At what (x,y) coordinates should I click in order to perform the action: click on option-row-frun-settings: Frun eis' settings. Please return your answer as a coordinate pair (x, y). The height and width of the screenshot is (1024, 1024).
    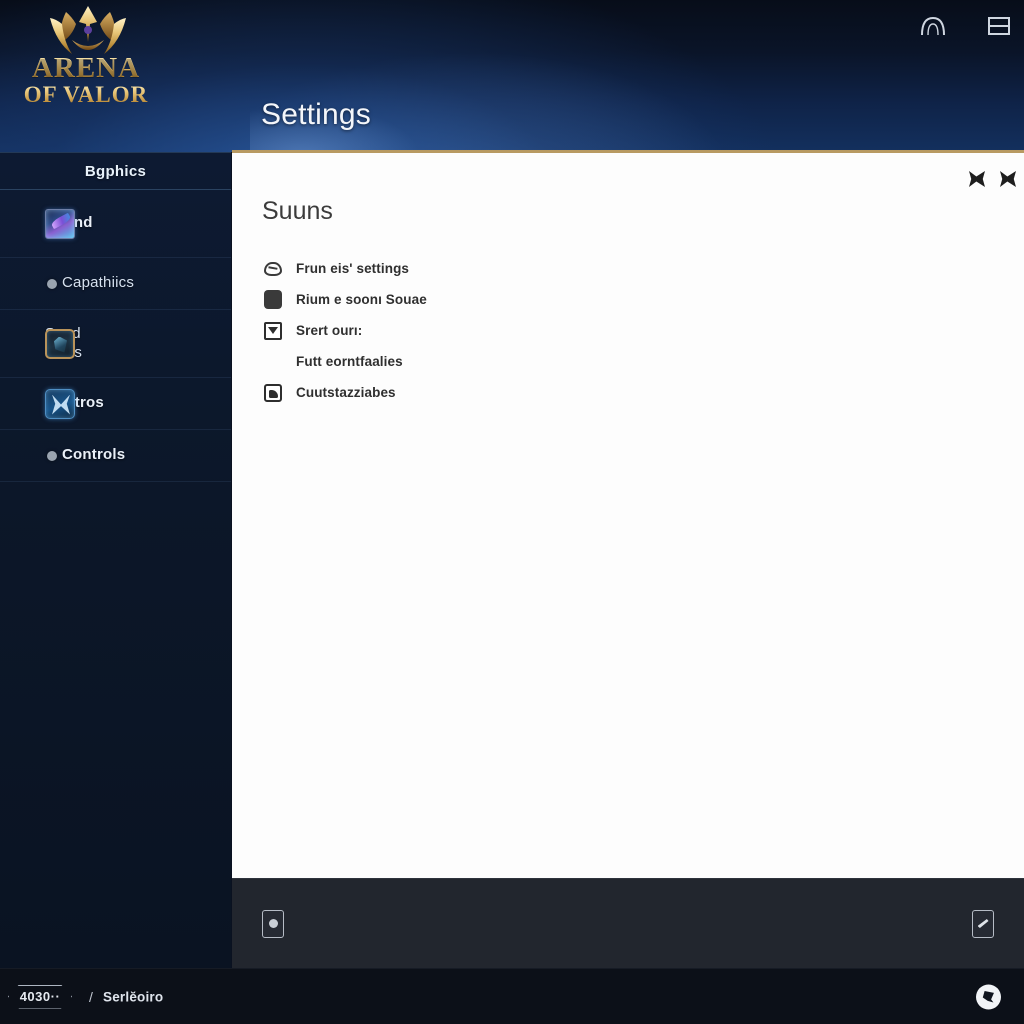
    Looking at the image, I should click on (522, 268).